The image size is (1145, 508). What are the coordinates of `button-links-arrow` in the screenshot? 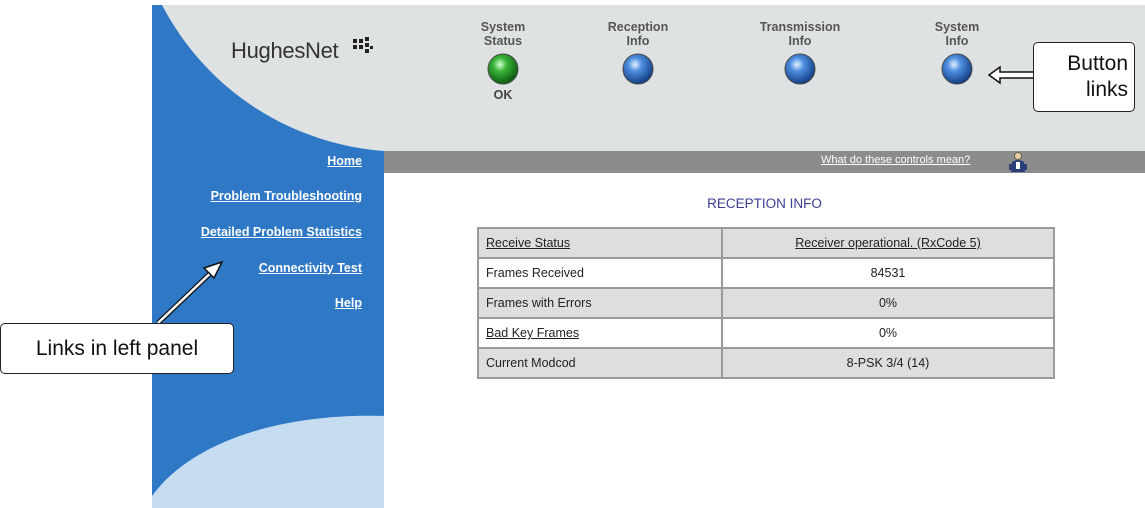 It's located at (1010, 75).